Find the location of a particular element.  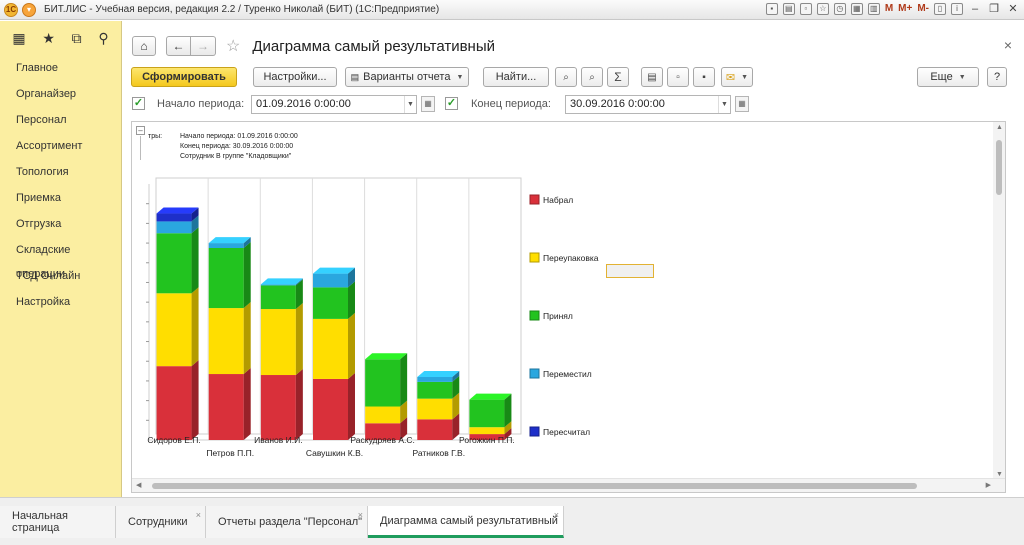

horizontal-scrollbar: ◀ ▶ is located at coordinates (568, 485).